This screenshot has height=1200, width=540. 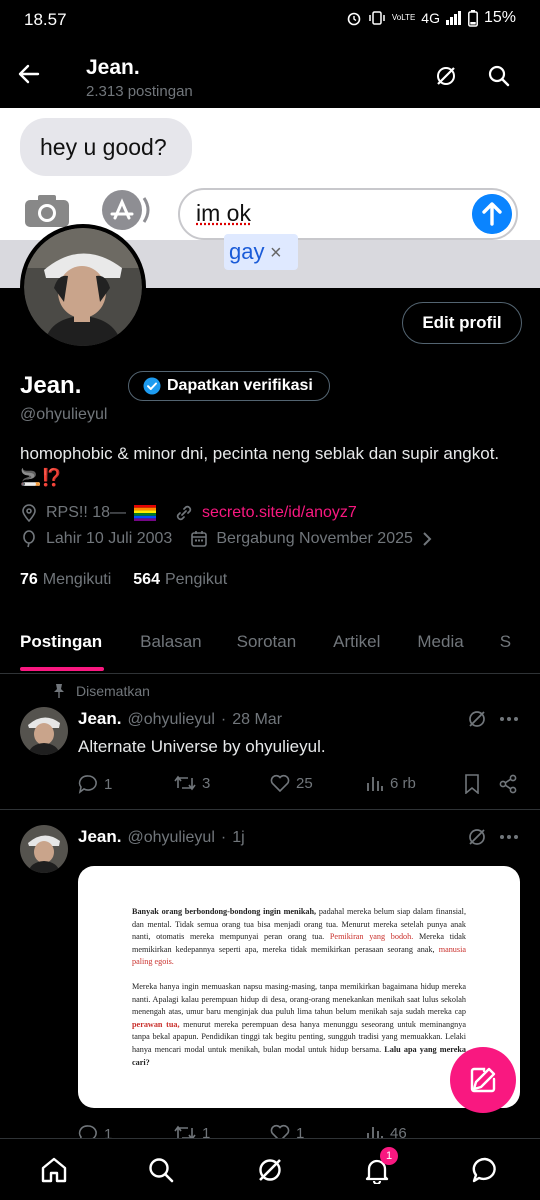 I want to click on camera-icon, so click(x=47, y=211).